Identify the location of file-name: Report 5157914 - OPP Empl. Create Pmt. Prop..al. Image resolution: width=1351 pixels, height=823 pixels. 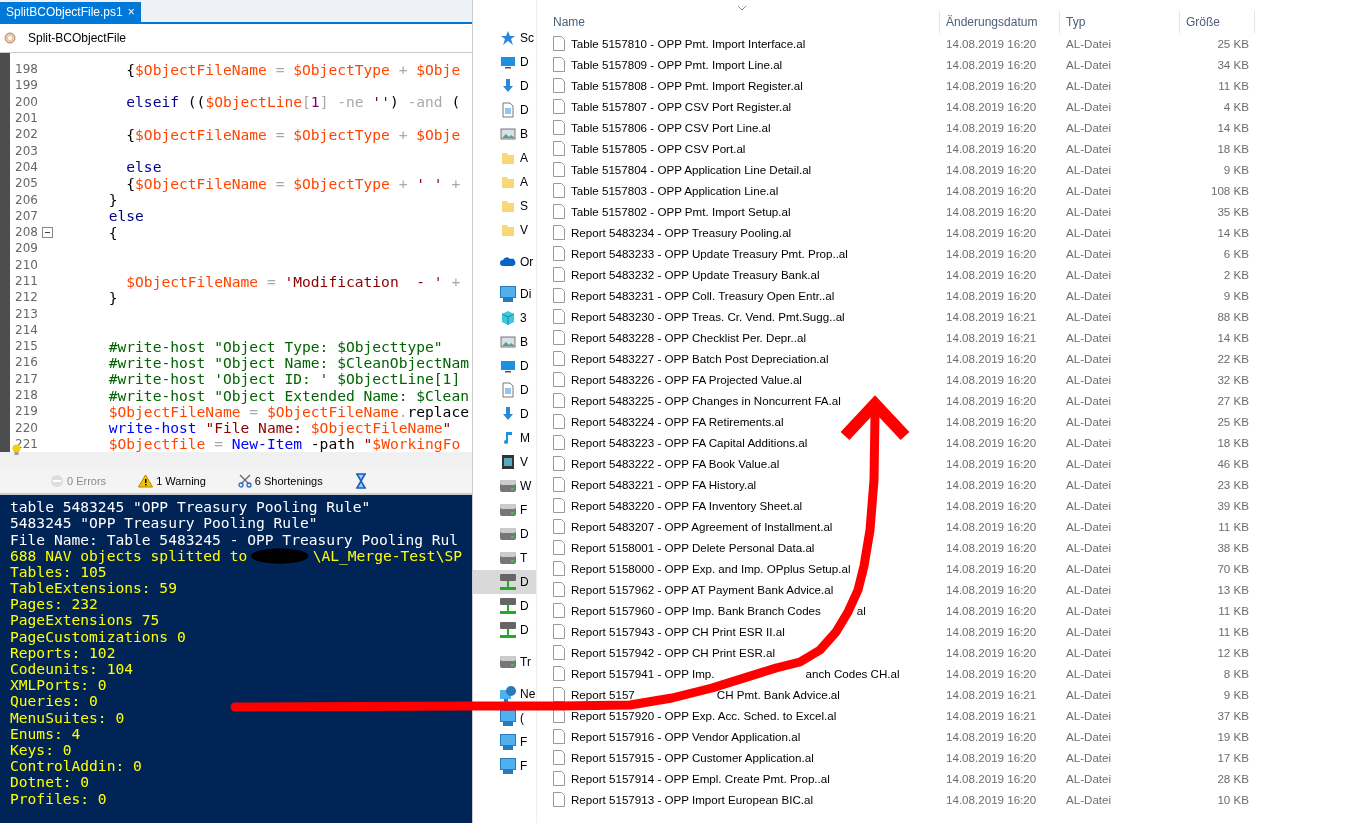
(700, 778).